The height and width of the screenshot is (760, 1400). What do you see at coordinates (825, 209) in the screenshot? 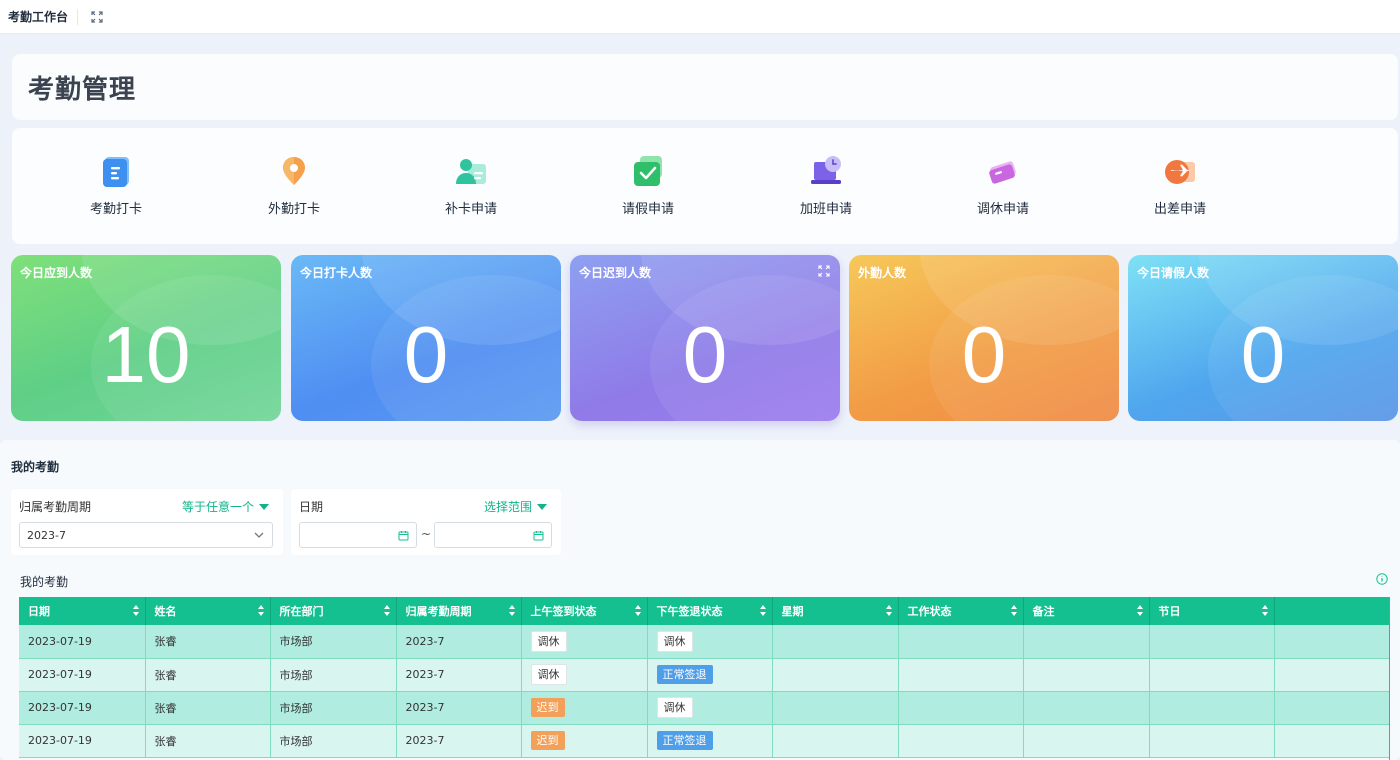
I see `action-label: 加班申请` at bounding box center [825, 209].